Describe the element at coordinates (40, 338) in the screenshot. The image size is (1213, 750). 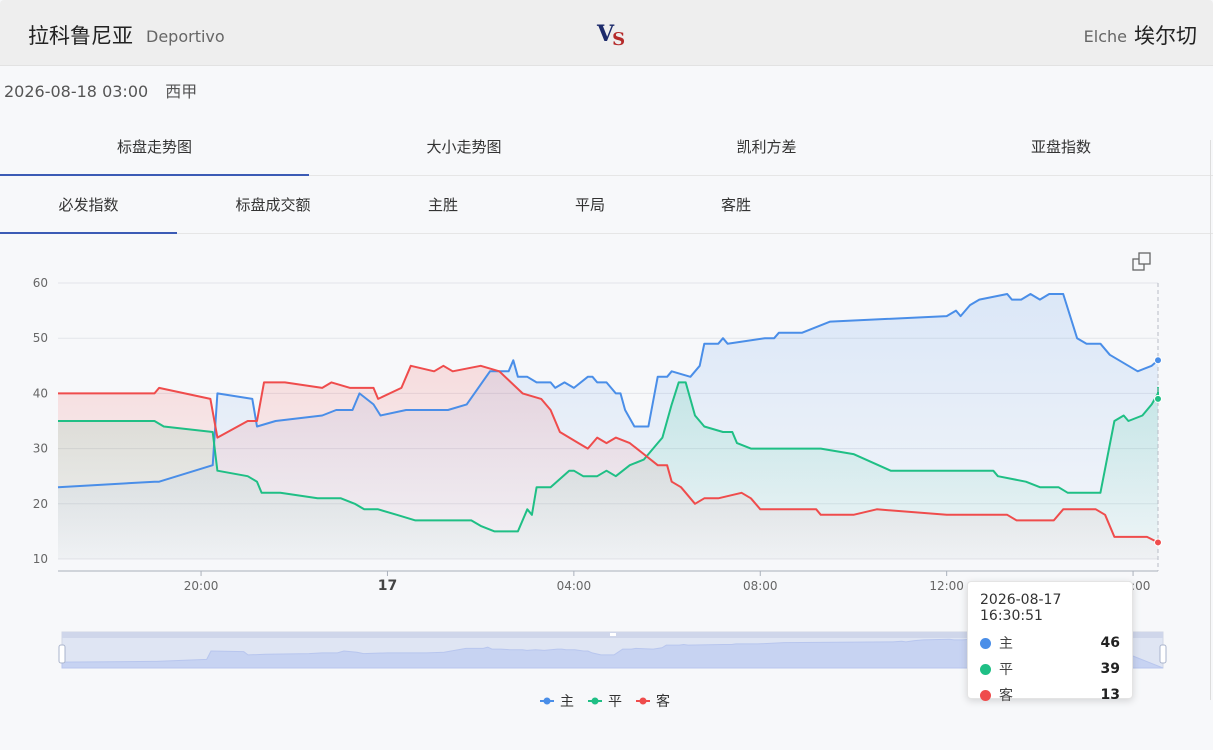
I see `y-tick-label: 50` at that location.